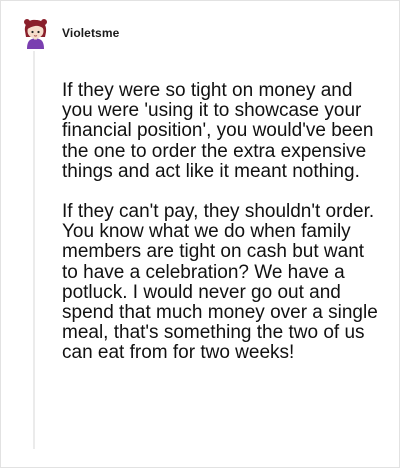  What do you see at coordinates (90, 33) in the screenshot?
I see `username: Violetsme` at bounding box center [90, 33].